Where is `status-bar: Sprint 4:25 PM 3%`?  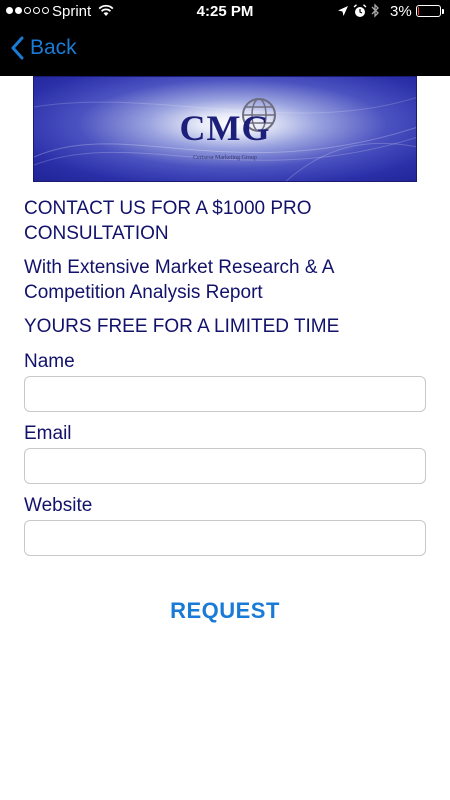 status-bar: Sprint 4:25 PM 3% is located at coordinates (225, 12).